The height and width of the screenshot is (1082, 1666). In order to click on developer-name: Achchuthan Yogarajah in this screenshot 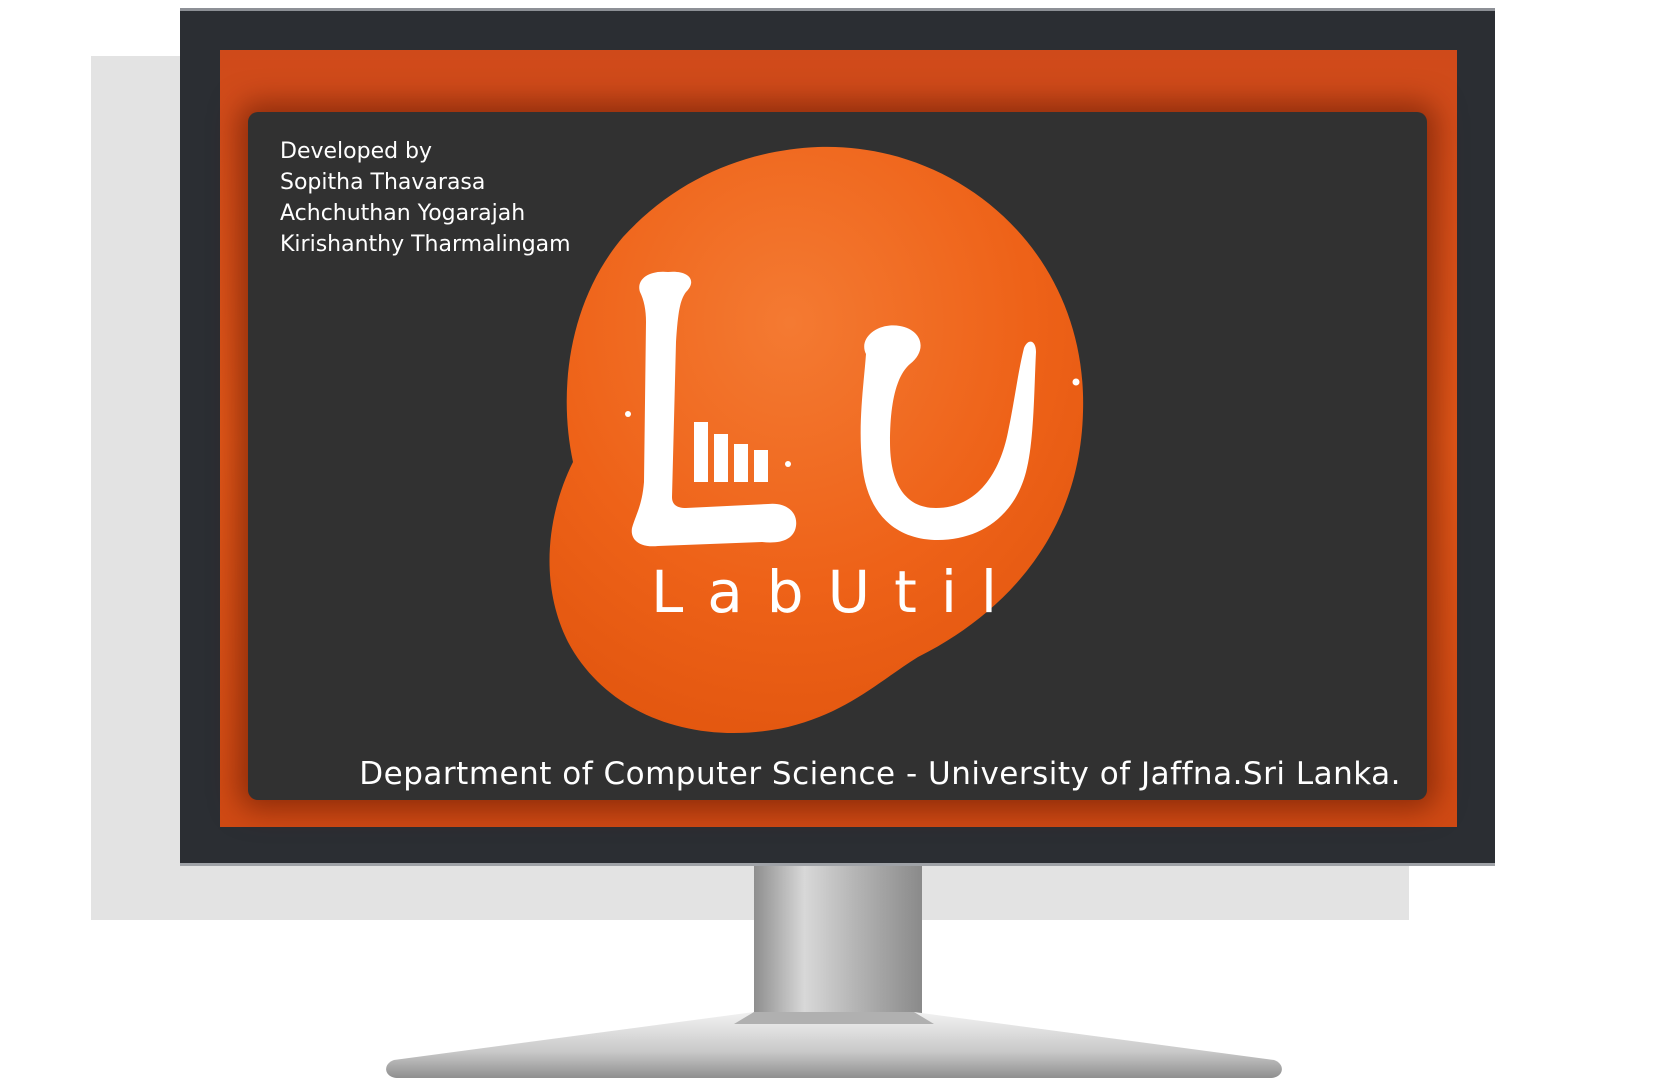, I will do `click(403, 213)`.